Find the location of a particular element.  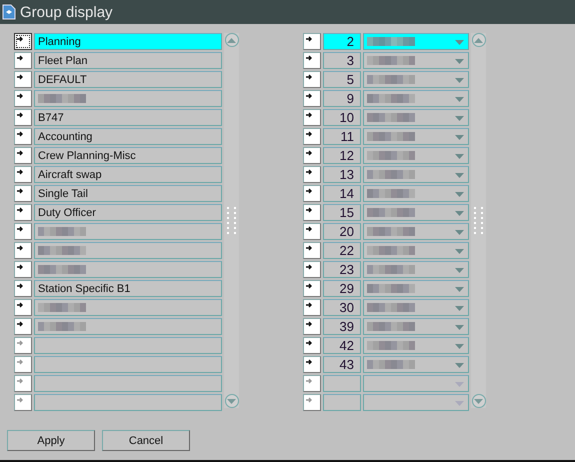

group-name-field: Duty Officer is located at coordinates (128, 212).